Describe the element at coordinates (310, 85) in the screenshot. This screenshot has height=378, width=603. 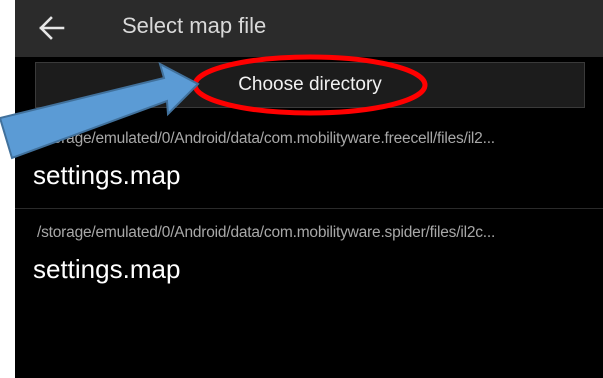
I see `choose-directory-button: Choose directory` at that location.